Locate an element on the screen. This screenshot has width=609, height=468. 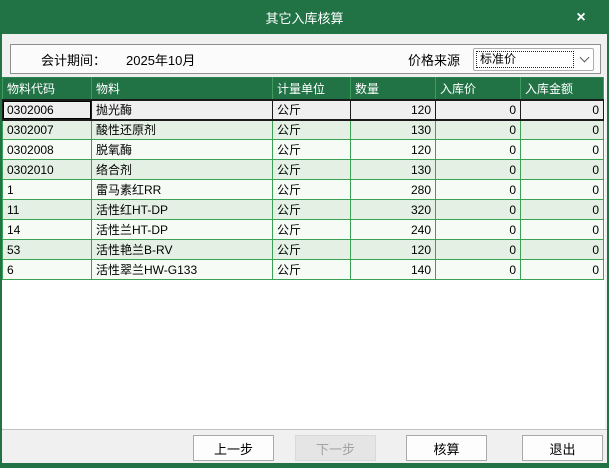
cell-code: 1 is located at coordinates (47, 189).